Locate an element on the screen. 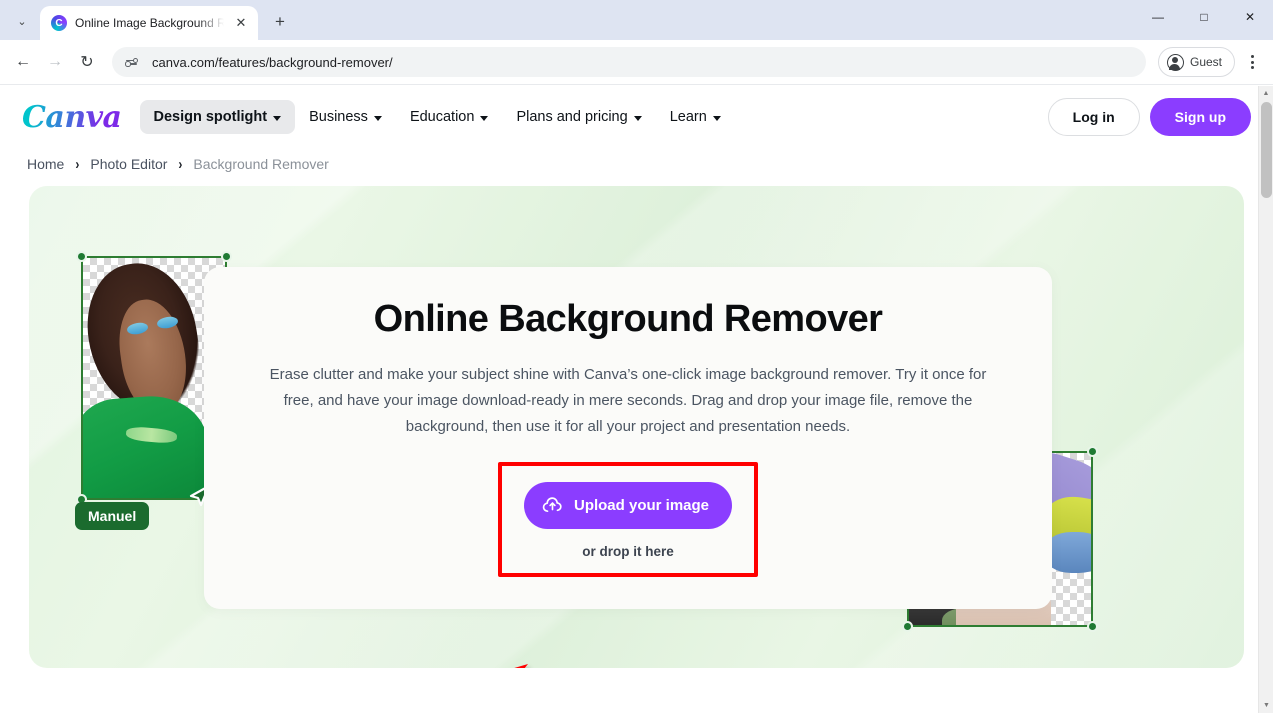 This screenshot has height=713, width=1273. nav-label: Plans and pricing is located at coordinates (572, 117).